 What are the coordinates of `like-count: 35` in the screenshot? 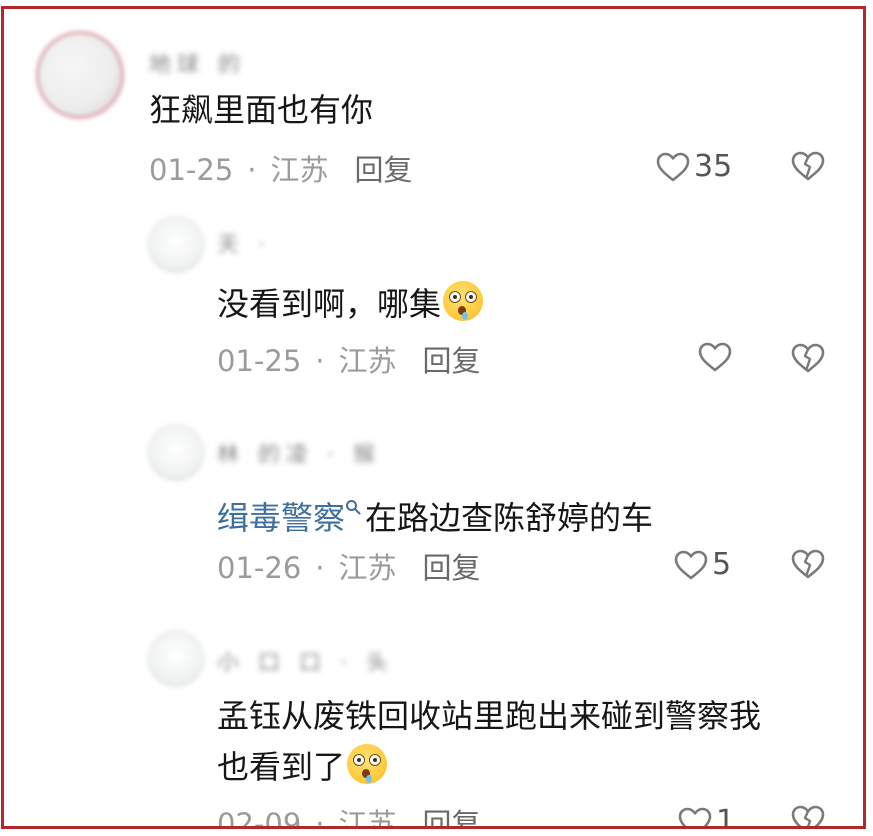 It's located at (713, 166).